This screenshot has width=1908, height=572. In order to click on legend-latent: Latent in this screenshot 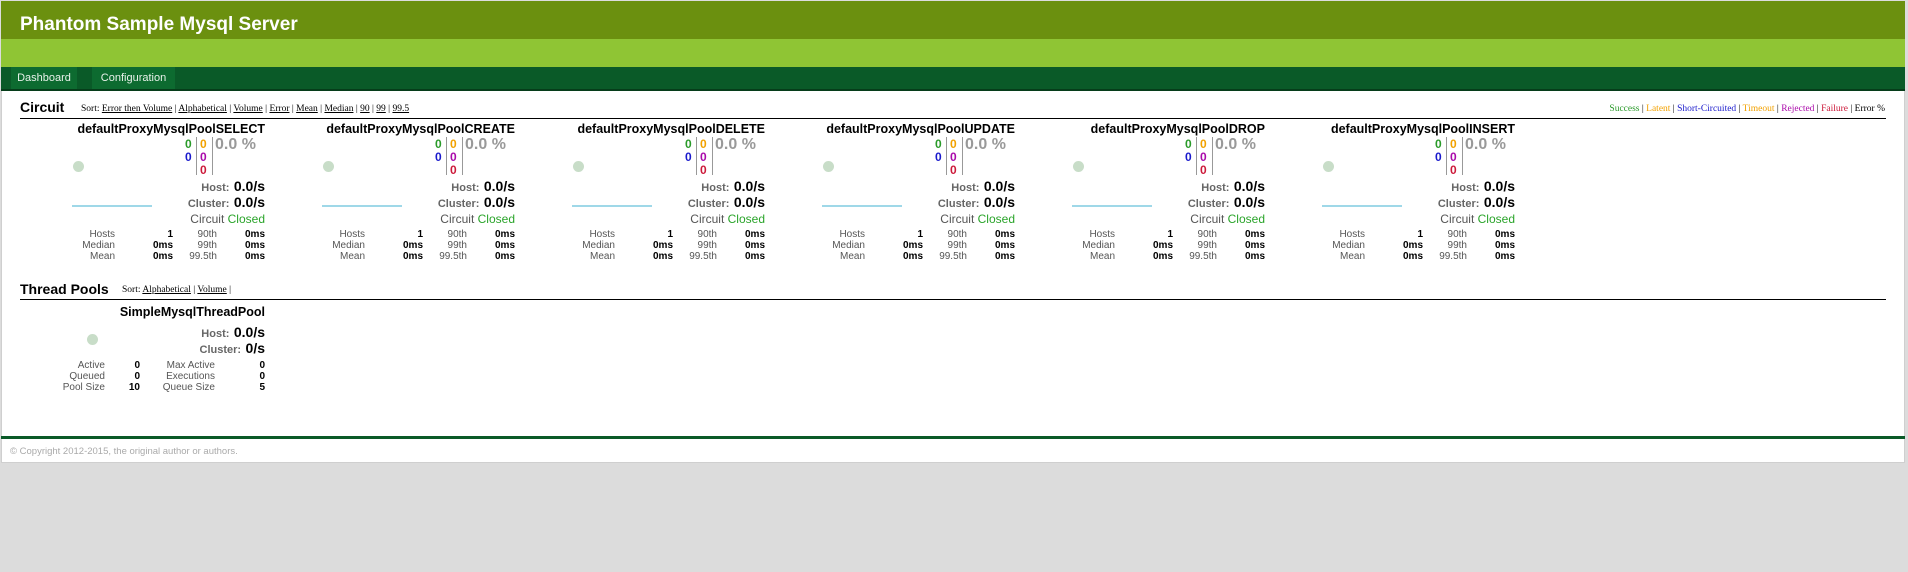, I will do `click(1658, 109)`.